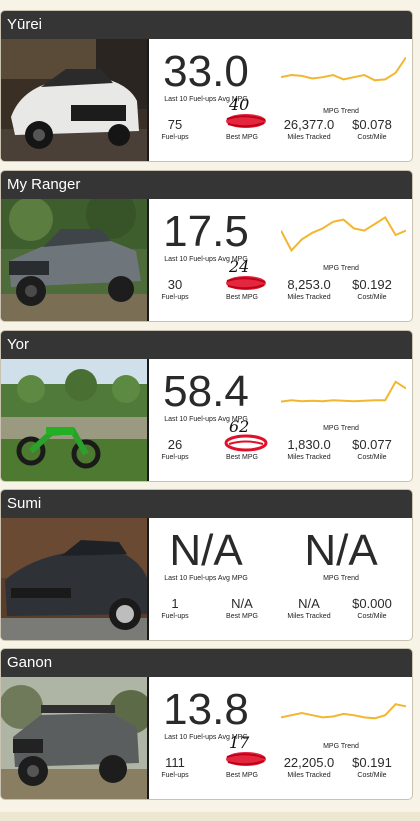 Image resolution: width=420 pixels, height=821 pixels. I want to click on fuelups-stat: 111 Fuel-ups, so click(175, 768).